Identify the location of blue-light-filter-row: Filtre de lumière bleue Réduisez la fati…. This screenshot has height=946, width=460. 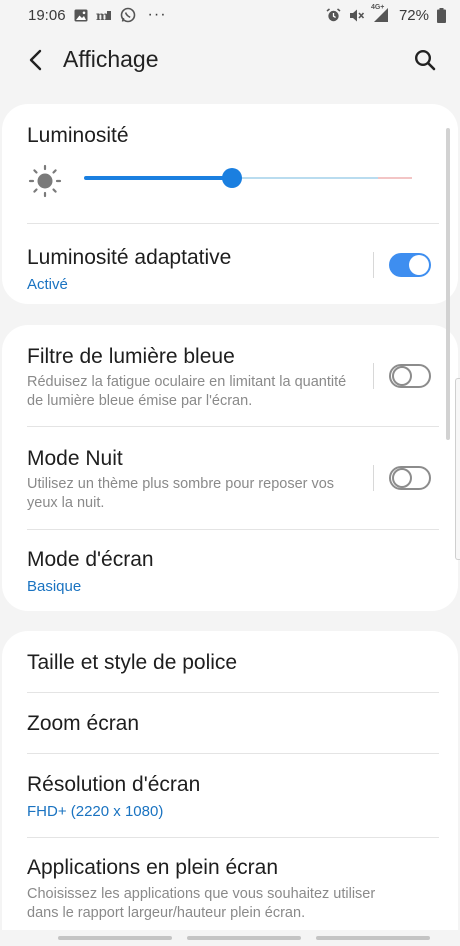
(230, 375).